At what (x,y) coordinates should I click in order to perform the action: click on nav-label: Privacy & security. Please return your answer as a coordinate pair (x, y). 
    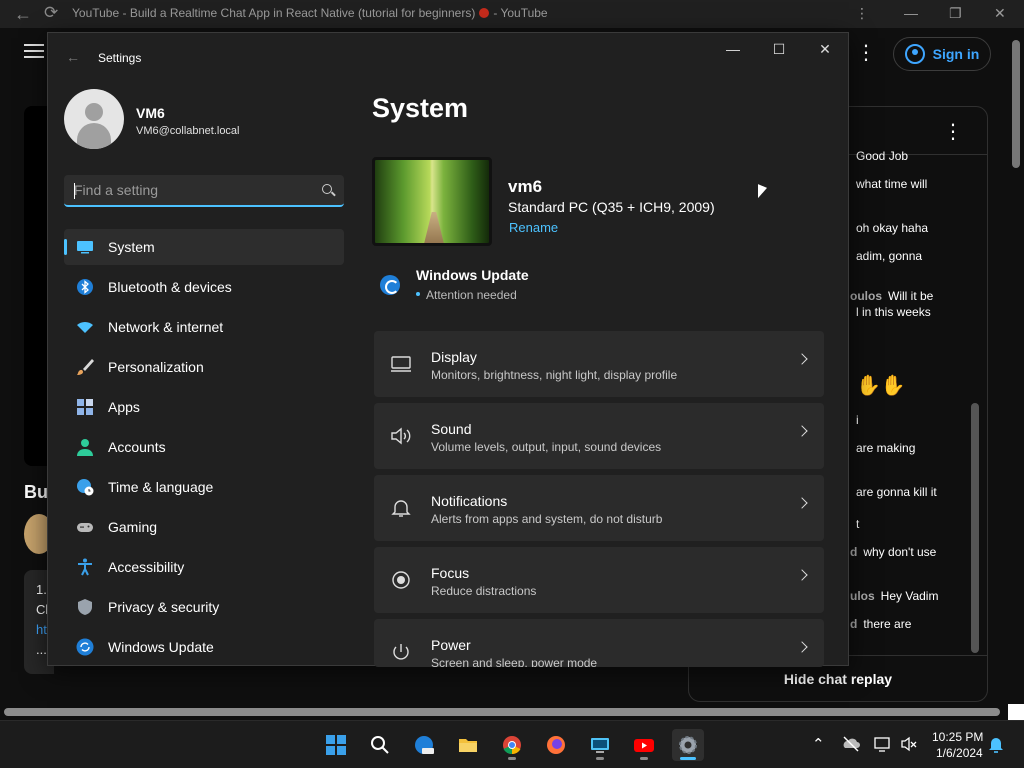
    Looking at the image, I should click on (164, 607).